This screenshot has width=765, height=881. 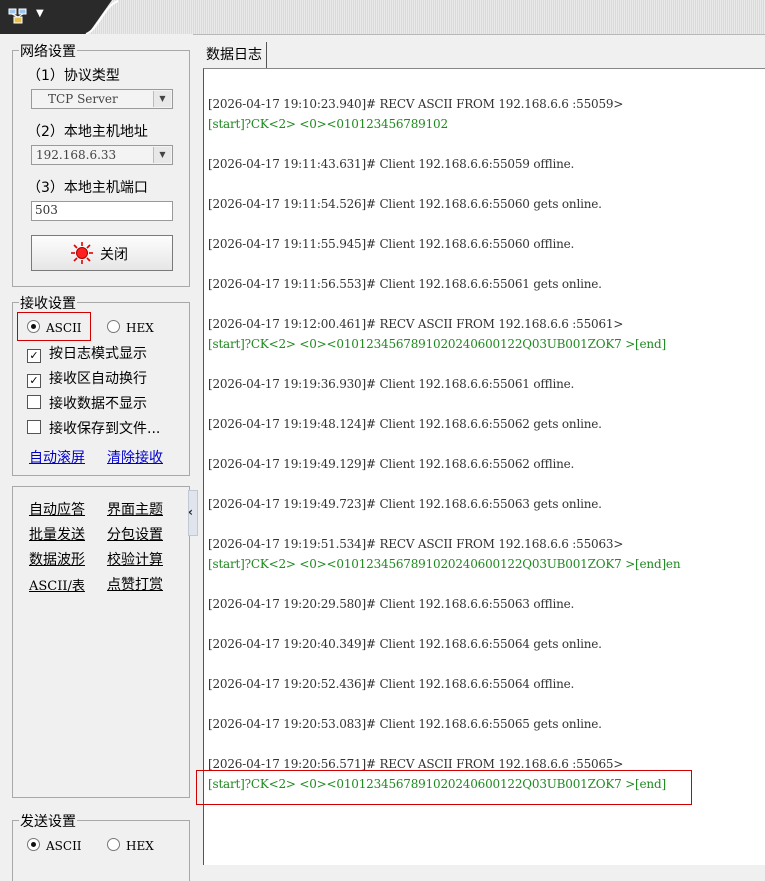 I want to click on clear-receive-link: 清除接收, so click(x=135, y=457).